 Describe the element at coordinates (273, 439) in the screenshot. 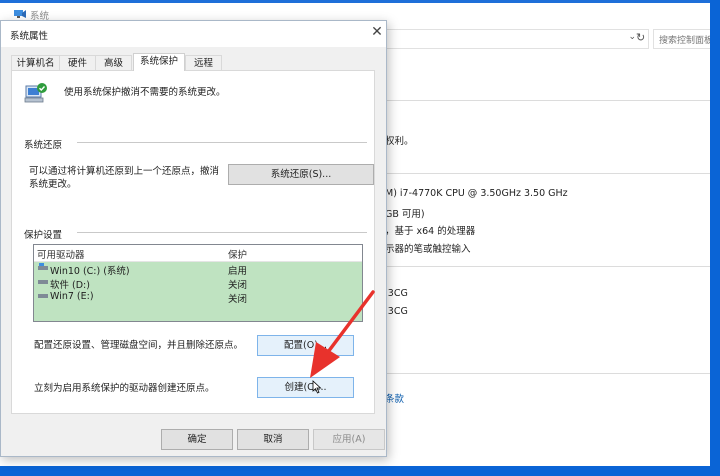

I see `cancel-button: 取消` at that location.